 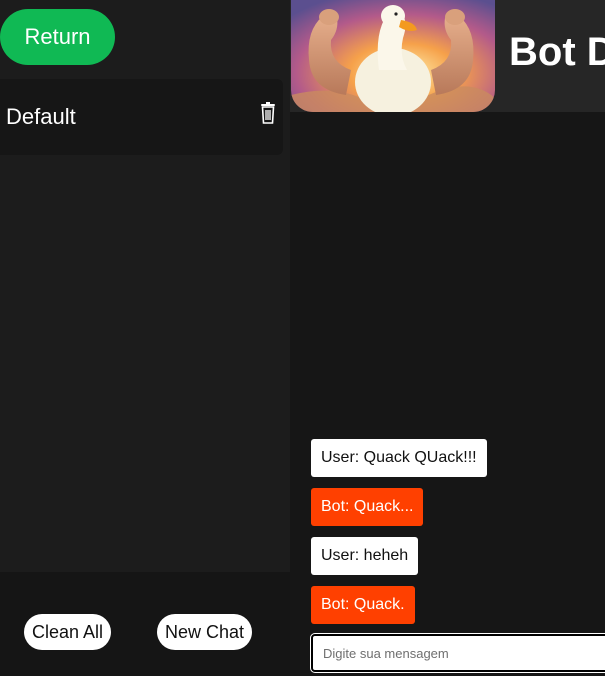 What do you see at coordinates (41, 116) in the screenshot?
I see `chat-list-item-label: Default` at bounding box center [41, 116].